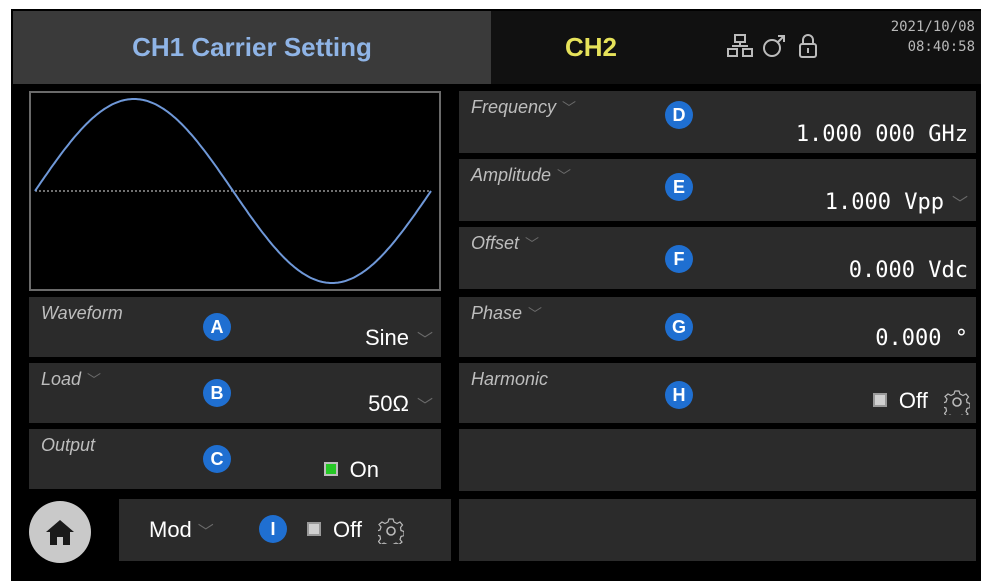 Image resolution: width=987 pixels, height=585 pixels. I want to click on amplitude-value: 1.000 Vpp ﹀, so click(896, 202).